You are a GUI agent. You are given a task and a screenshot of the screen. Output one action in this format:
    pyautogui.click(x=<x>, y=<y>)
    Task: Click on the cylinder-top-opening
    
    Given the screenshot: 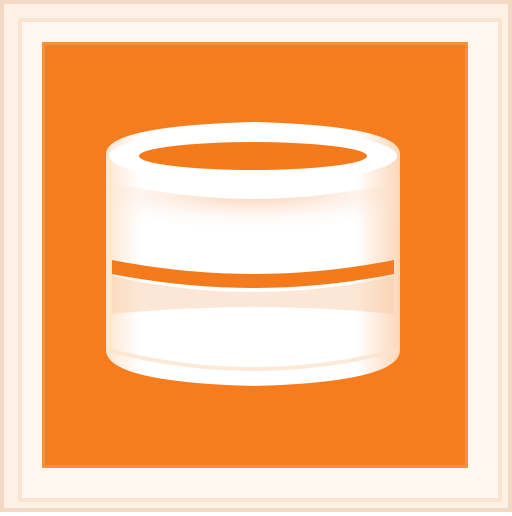 What is the action you would take?
    pyautogui.click(x=253, y=156)
    